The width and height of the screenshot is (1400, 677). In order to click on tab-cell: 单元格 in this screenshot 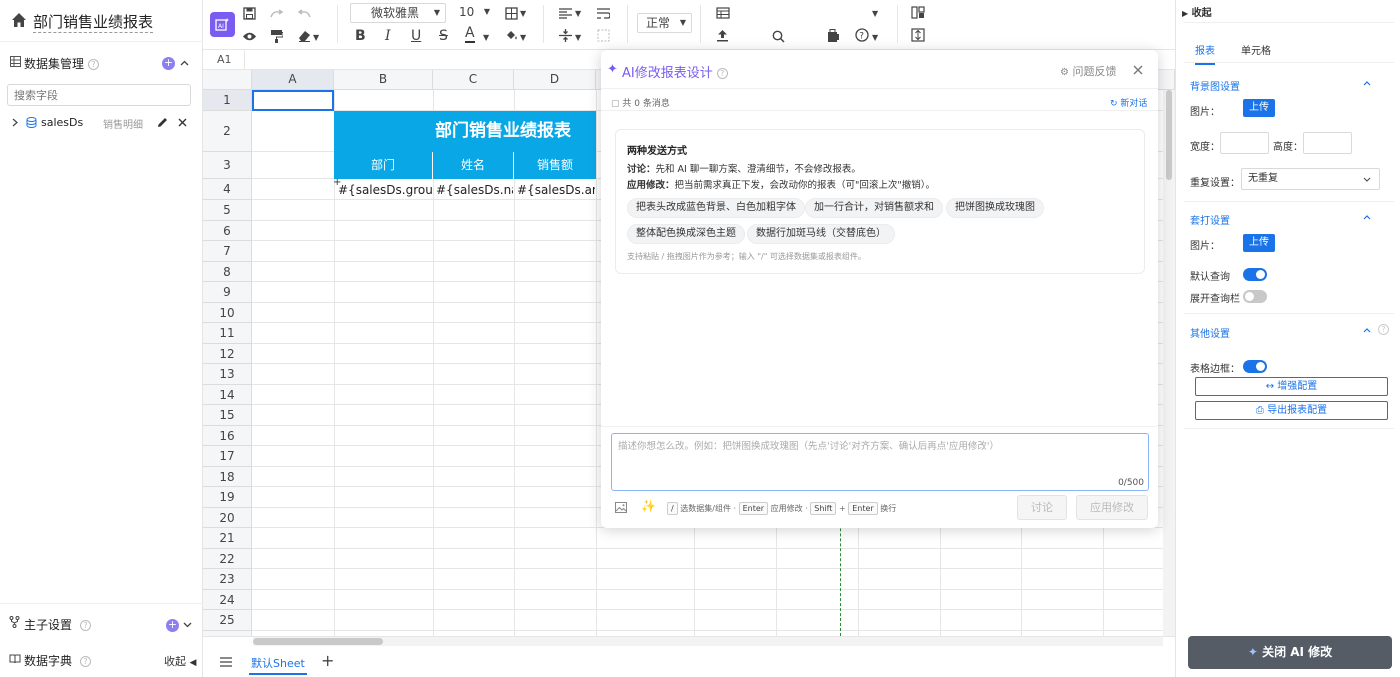, I will do `click(1256, 49)`.